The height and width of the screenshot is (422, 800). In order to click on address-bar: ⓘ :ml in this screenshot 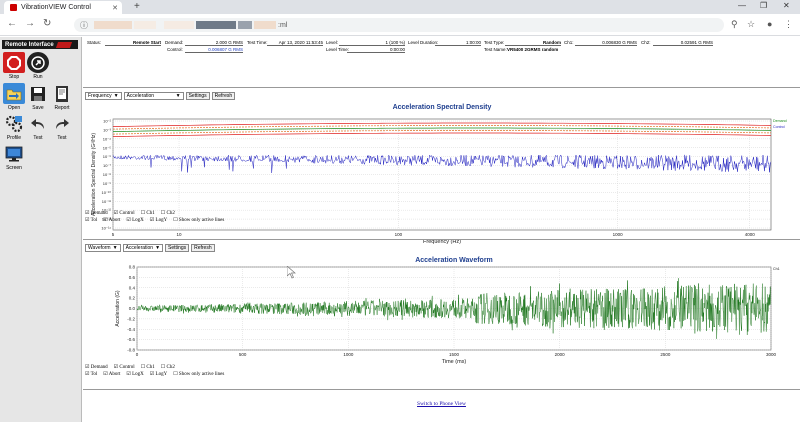, I will do `click(399, 25)`.